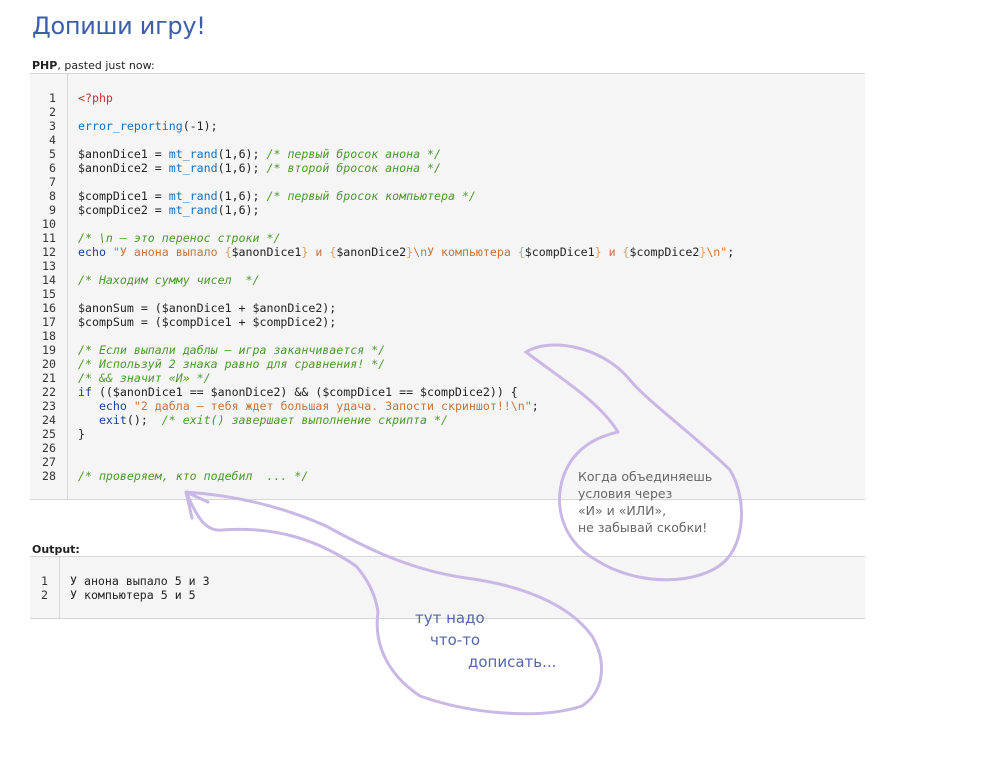 This screenshot has width=1000, height=764. Describe the element at coordinates (406, 126) in the screenshot. I see `code-line: error_reporting(-1);` at that location.